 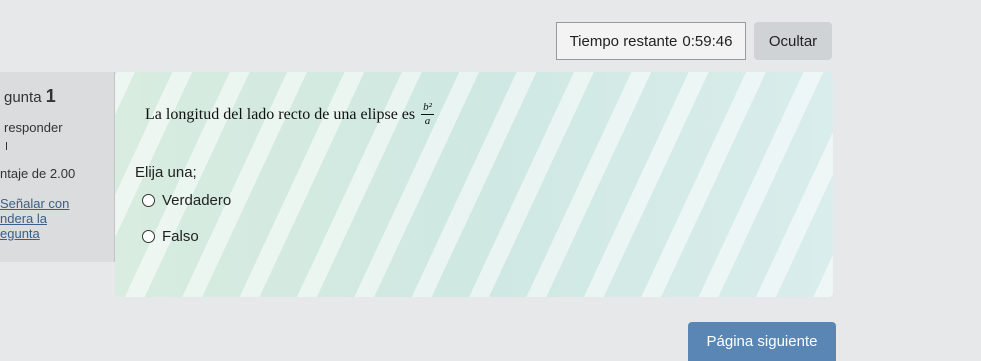 I want to click on option-falso: Falso, so click(x=170, y=236).